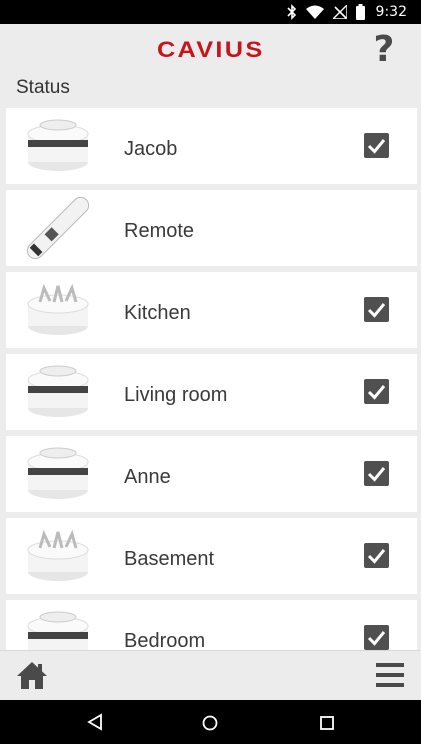 The width and height of the screenshot is (421, 744). I want to click on status-bar: 9:32, so click(210, 12).